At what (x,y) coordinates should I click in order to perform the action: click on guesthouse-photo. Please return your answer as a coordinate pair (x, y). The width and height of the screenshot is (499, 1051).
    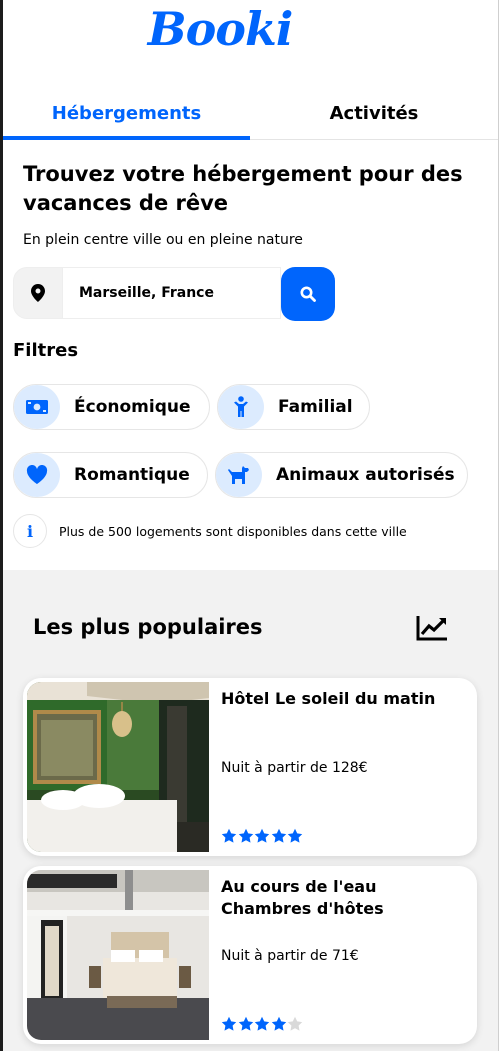
    Looking at the image, I should click on (118, 955).